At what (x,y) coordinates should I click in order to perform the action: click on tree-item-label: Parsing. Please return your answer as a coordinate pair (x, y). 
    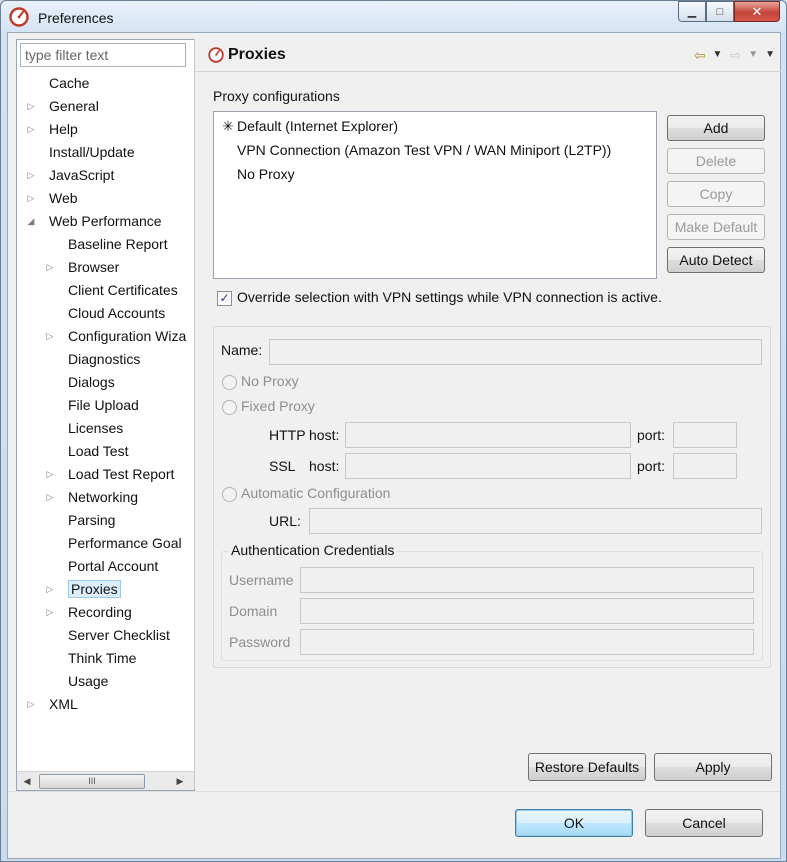
    Looking at the image, I should click on (92, 520).